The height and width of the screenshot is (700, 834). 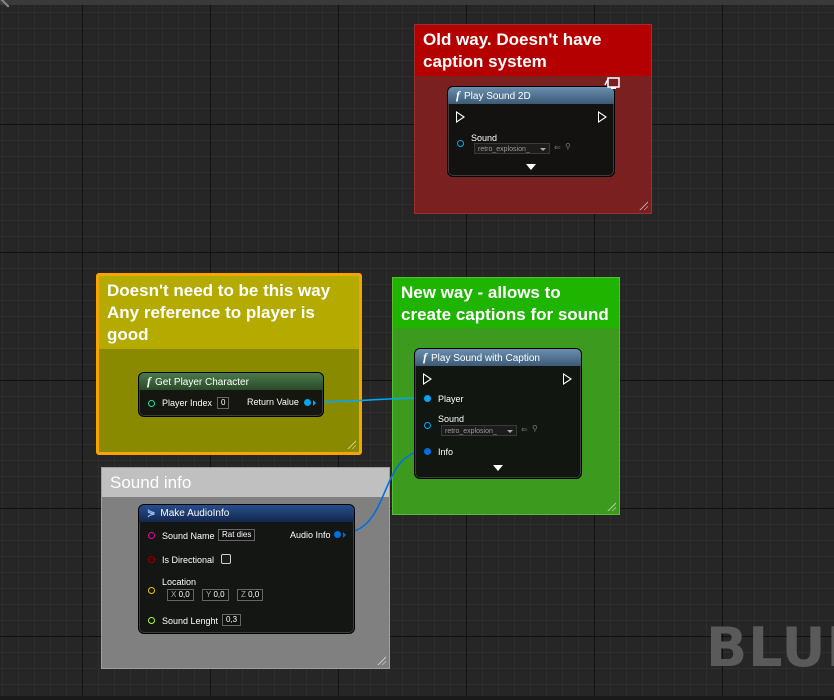 I want to click on make-struct-icon: ⋟, so click(x=151, y=513).